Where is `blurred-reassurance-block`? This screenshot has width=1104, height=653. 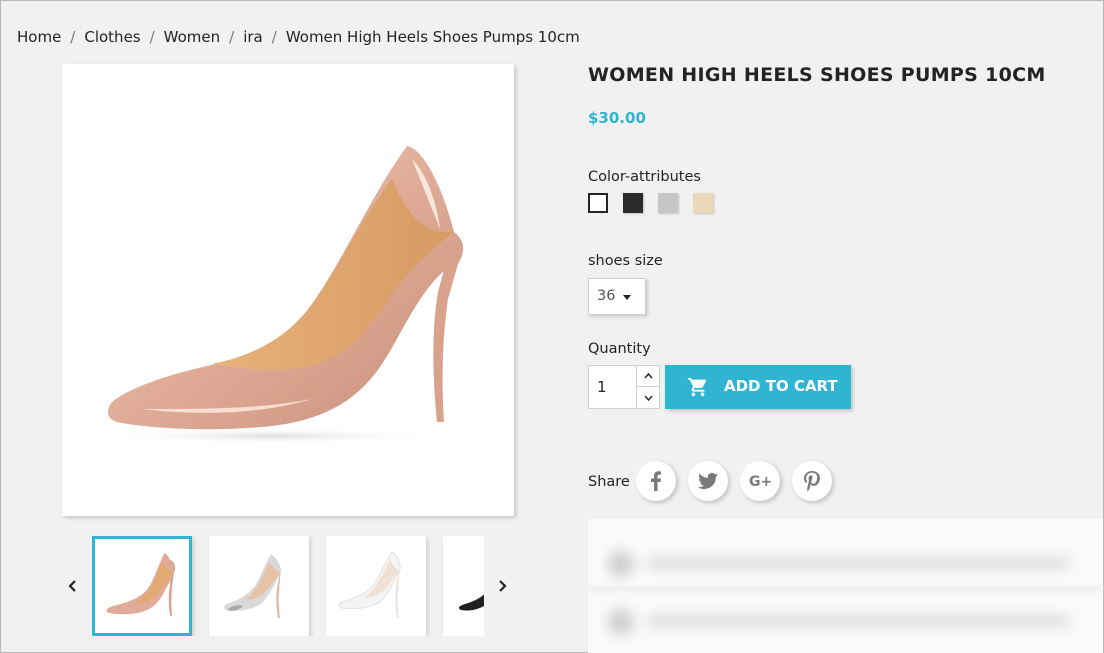 blurred-reassurance-block is located at coordinates (845, 586).